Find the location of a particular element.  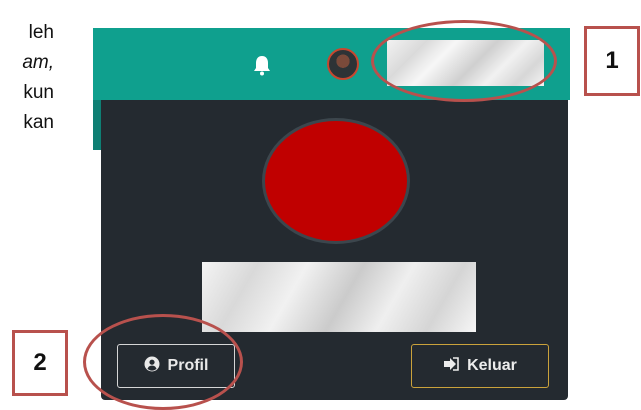

user-avatar-small is located at coordinates (343, 64).